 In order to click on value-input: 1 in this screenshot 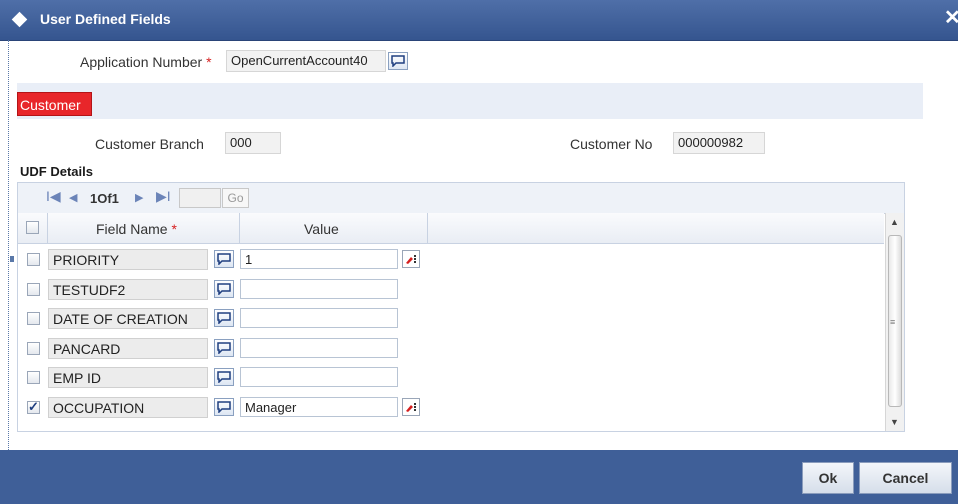, I will do `click(319, 259)`.